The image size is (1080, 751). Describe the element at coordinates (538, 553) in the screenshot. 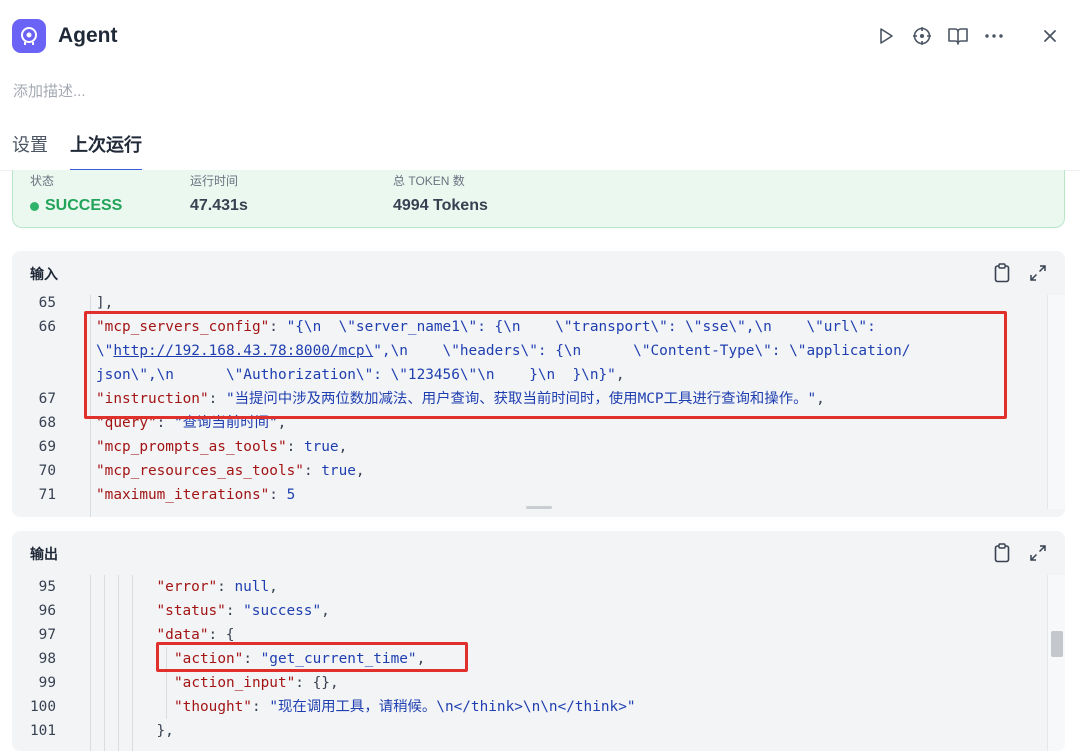

I see `output-panel-header: 输出` at that location.